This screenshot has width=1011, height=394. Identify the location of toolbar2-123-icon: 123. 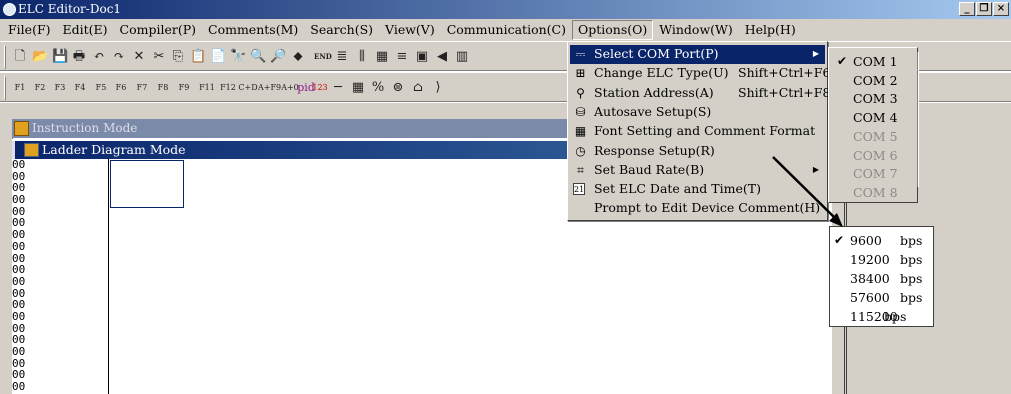
(320, 88).